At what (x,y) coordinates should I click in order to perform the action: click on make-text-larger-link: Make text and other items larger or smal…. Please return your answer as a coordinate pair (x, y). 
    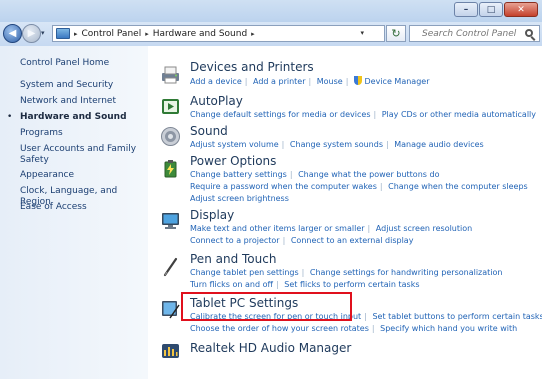
    Looking at the image, I should click on (277, 228).